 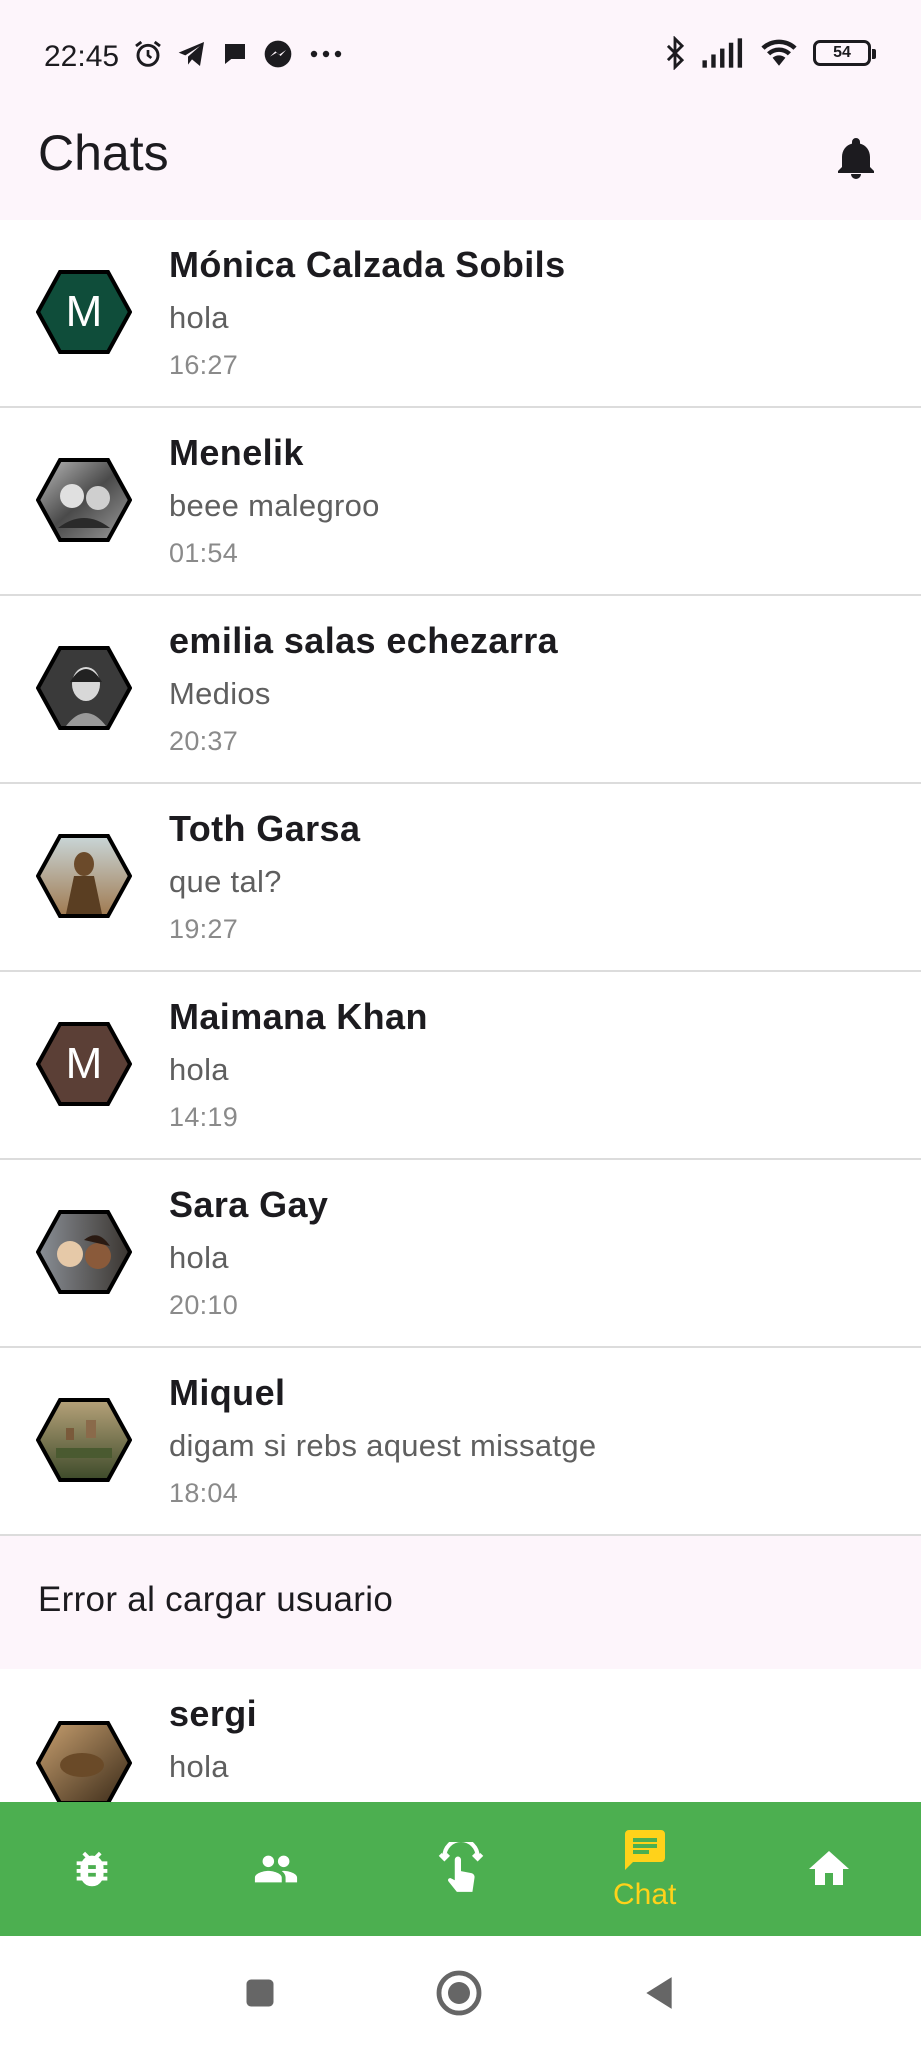 I want to click on chat-list-item: emilia salas echezarra Medios 20:37, so click(x=460, y=690).